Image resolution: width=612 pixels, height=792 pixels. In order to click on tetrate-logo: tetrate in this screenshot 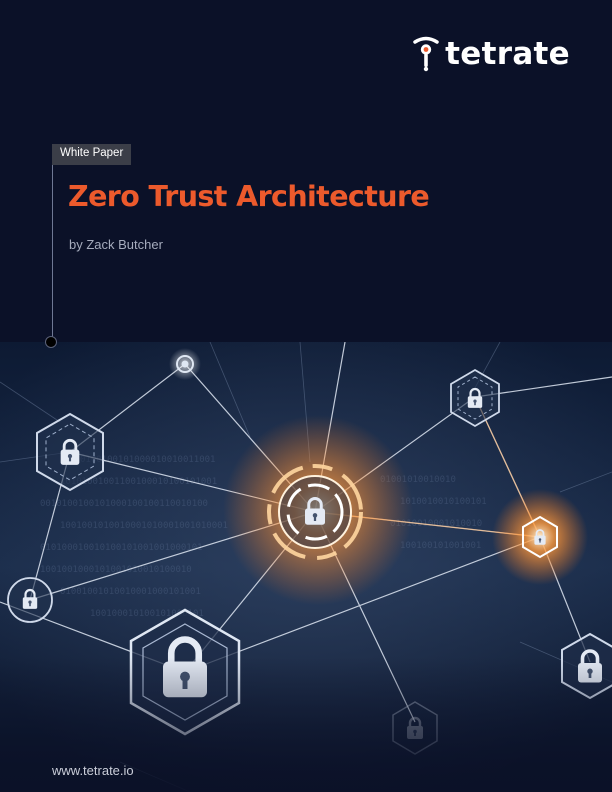, I will do `click(491, 54)`.